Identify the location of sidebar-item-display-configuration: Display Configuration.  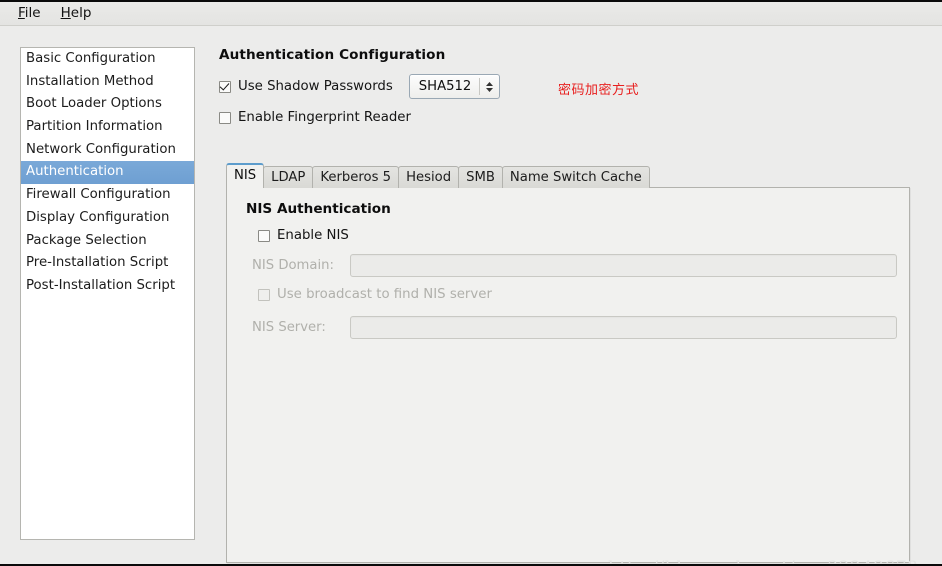
(107, 218).